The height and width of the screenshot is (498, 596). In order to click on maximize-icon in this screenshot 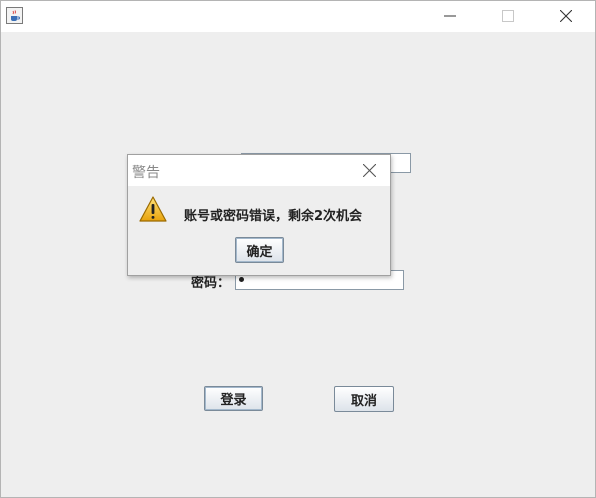, I will do `click(508, 16)`.